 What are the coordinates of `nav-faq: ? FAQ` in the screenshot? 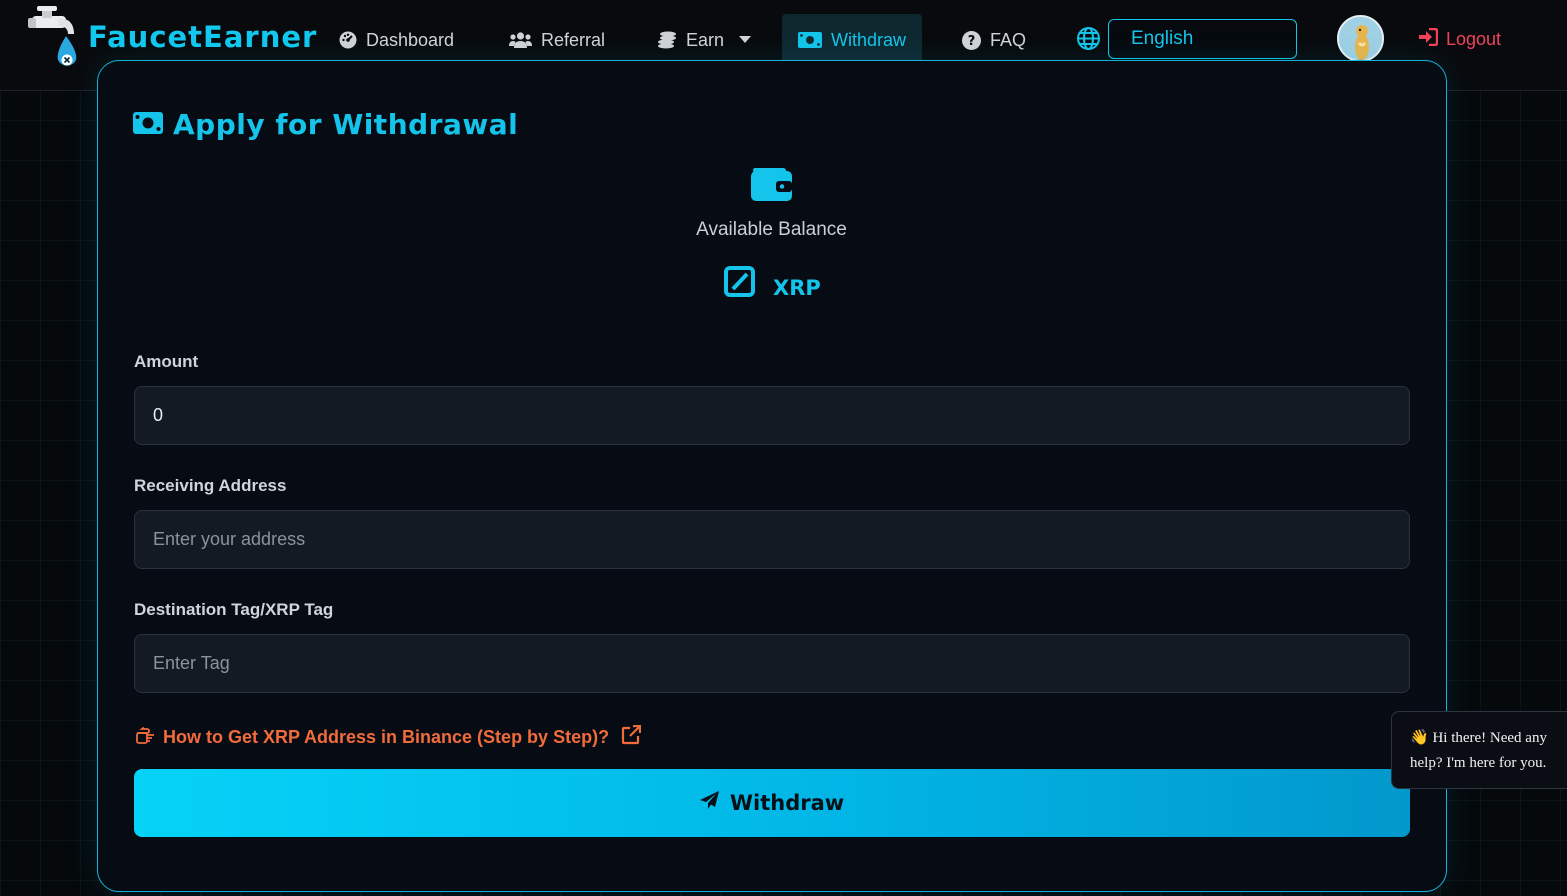 It's located at (994, 40).